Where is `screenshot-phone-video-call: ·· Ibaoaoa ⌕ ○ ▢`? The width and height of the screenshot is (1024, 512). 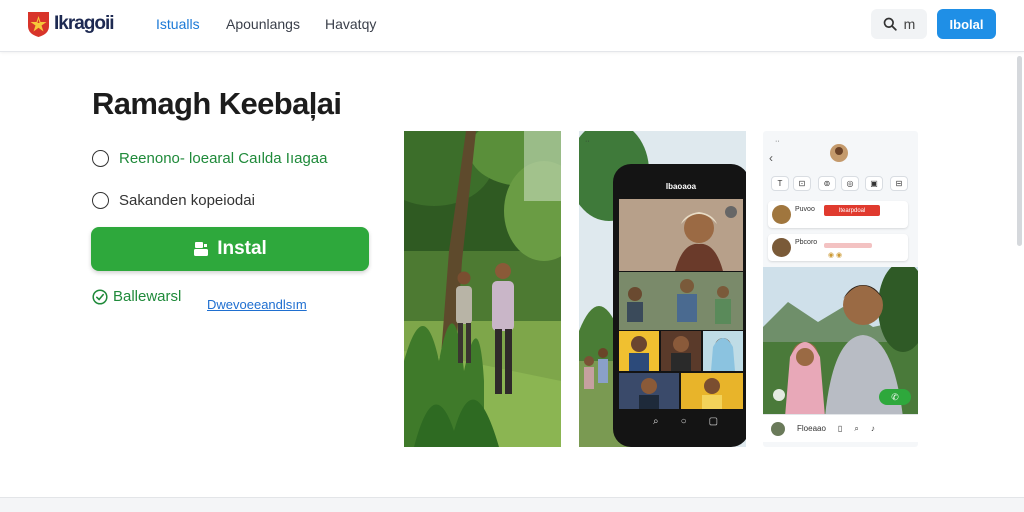 screenshot-phone-video-call: ·· Ibaoaoa ⌕ ○ ▢ is located at coordinates (662, 289).